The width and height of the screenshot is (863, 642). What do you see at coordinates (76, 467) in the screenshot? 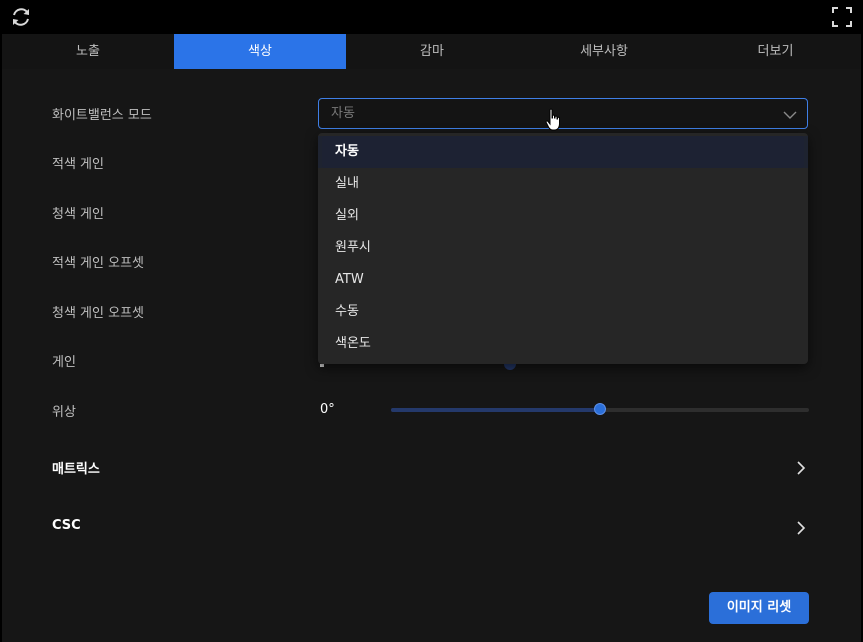
I see `matrix-label: 매트릭스` at bounding box center [76, 467].